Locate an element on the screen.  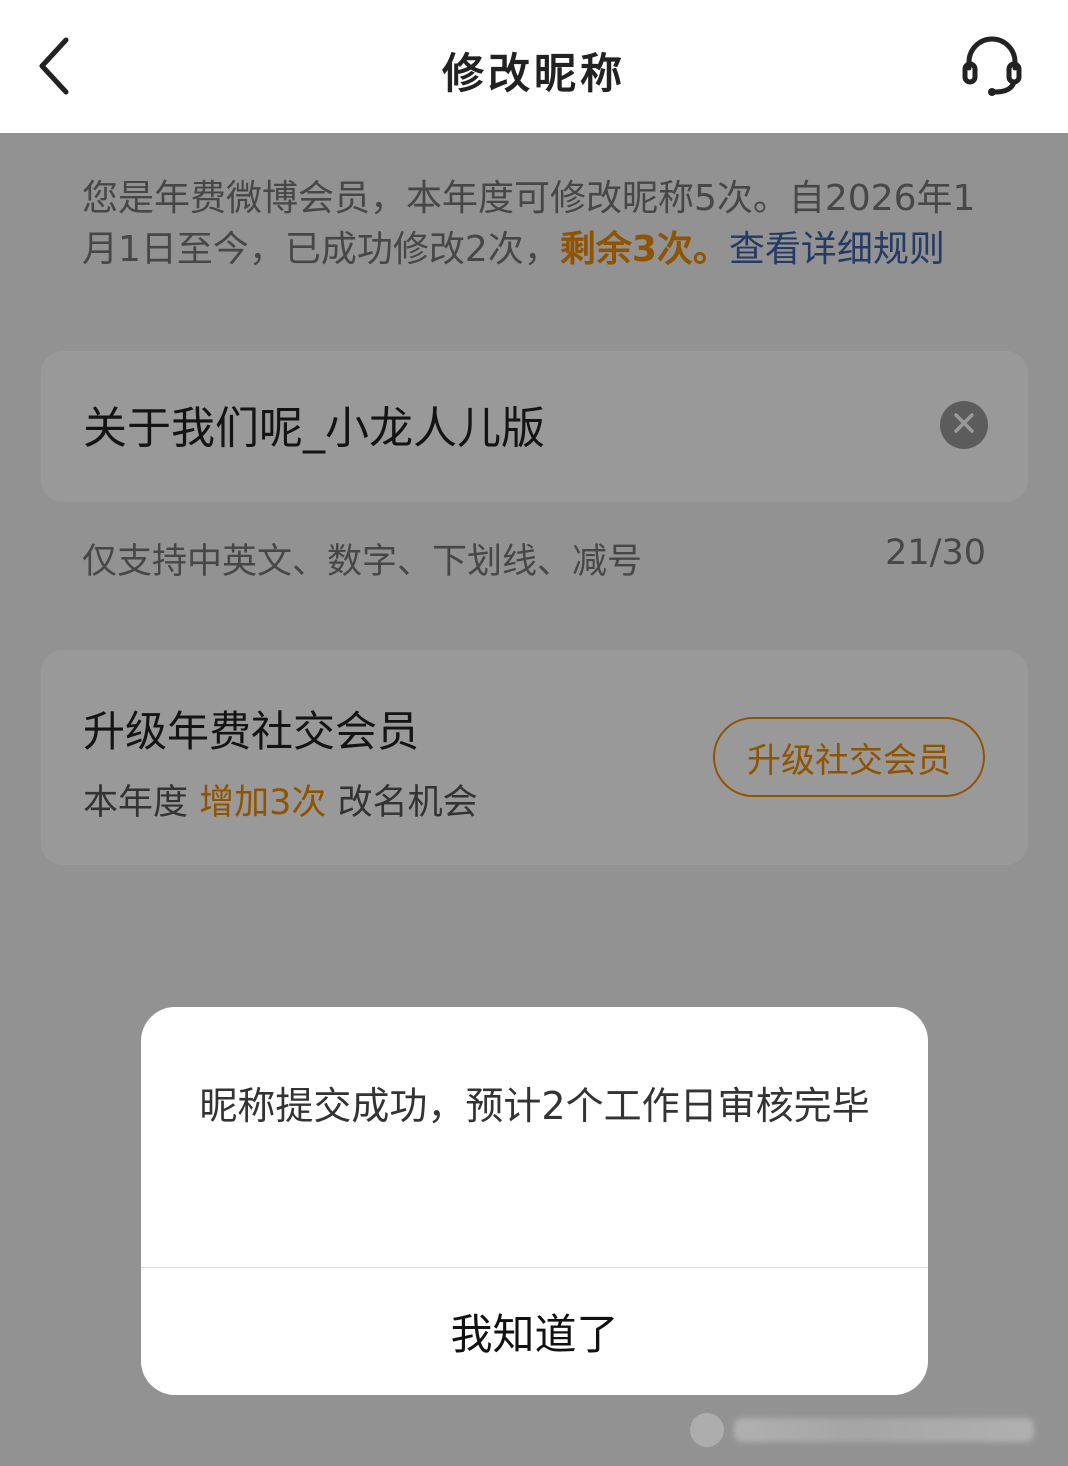
customer-service-button is located at coordinates (992, 68).